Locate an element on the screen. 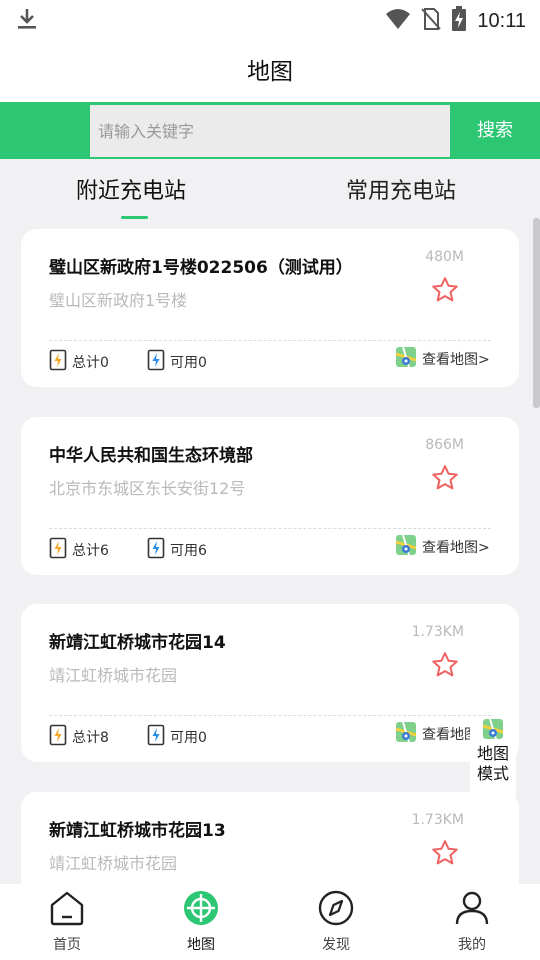  nav-home-label: 首页 is located at coordinates (67, 945).